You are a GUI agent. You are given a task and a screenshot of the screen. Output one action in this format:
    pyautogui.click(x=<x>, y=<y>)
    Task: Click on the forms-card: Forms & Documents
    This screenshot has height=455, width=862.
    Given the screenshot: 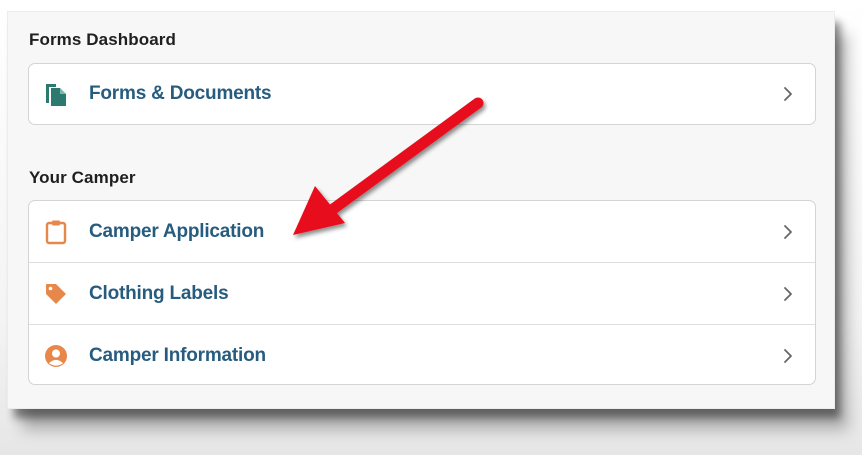 What is the action you would take?
    pyautogui.click(x=422, y=94)
    